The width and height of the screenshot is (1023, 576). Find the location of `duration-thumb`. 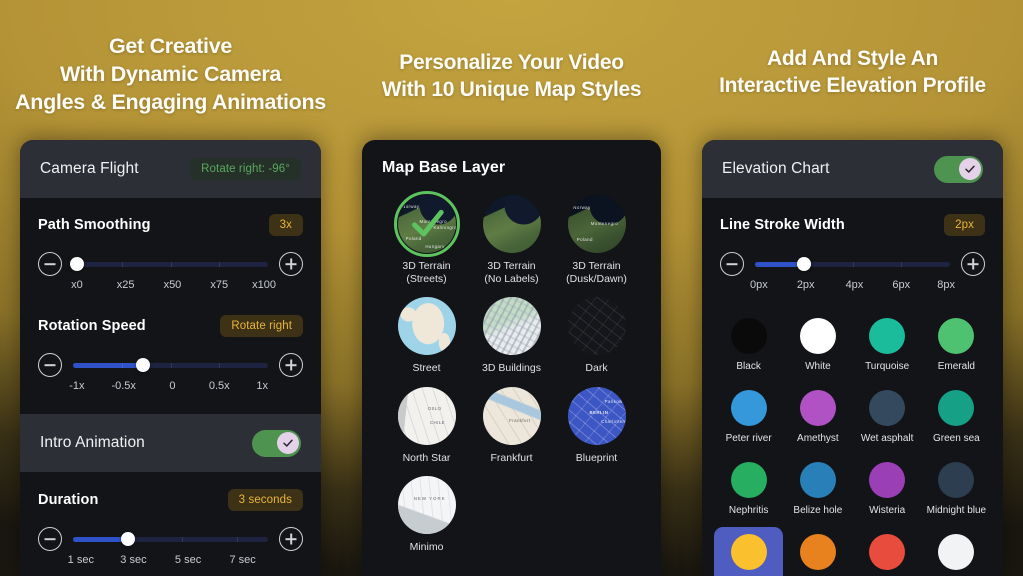

duration-thumb is located at coordinates (127, 539).